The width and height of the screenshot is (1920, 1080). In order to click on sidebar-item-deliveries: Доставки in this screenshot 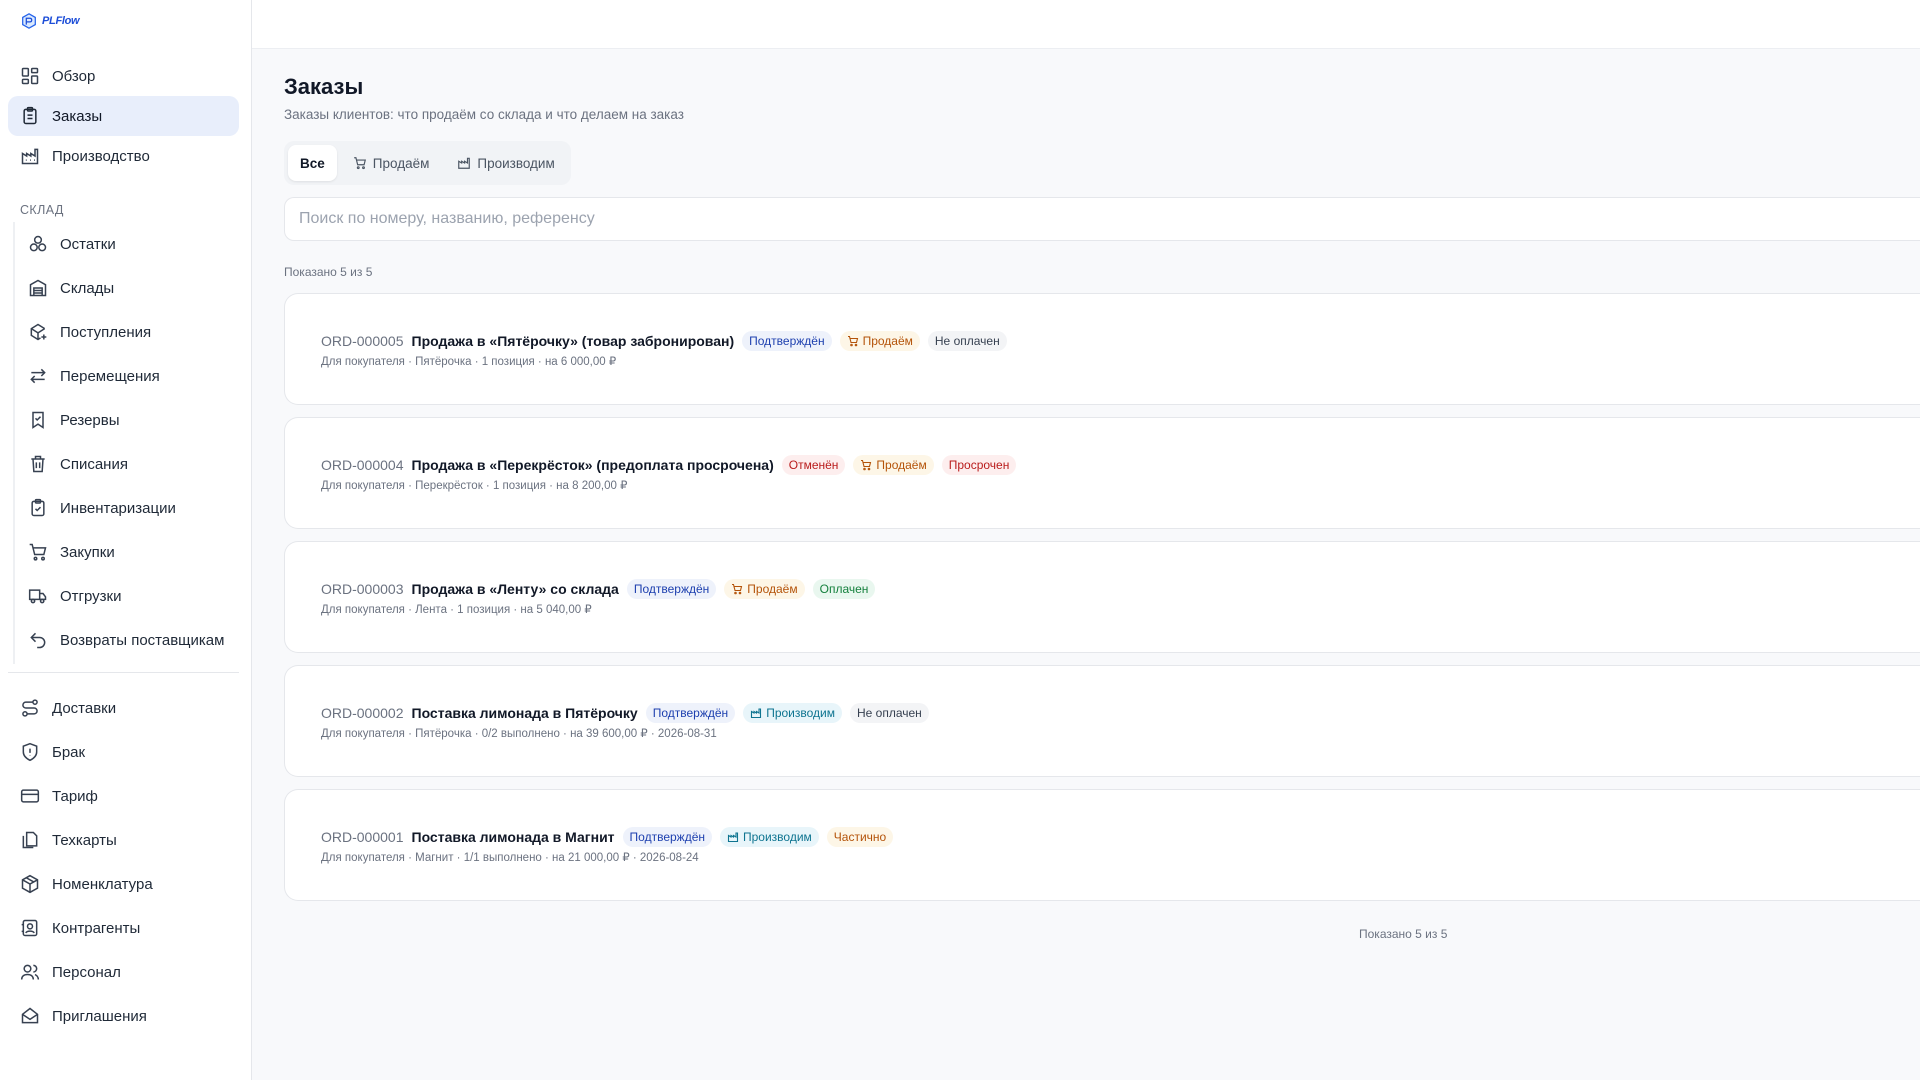, I will do `click(123, 708)`.